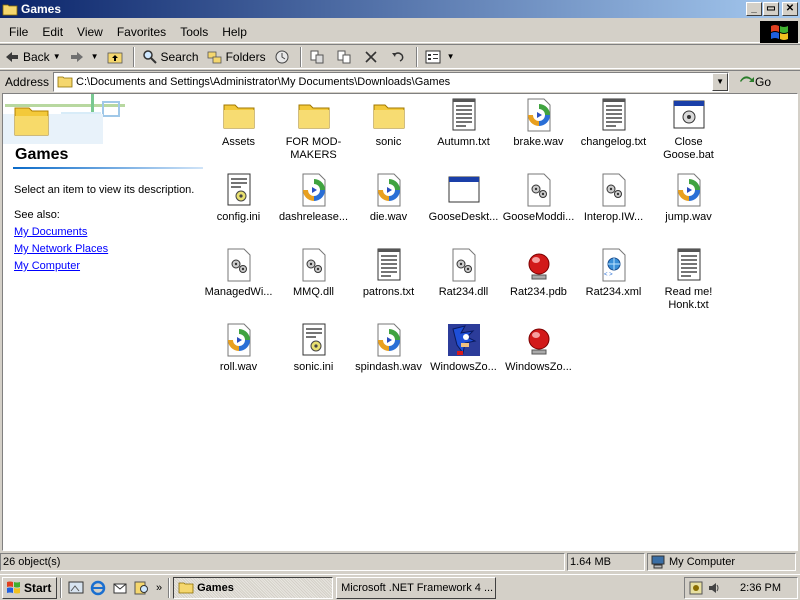 Image resolution: width=800 pixels, height=600 pixels. Describe the element at coordinates (141, 32) in the screenshot. I see `menu-favorites: Favorites` at that location.